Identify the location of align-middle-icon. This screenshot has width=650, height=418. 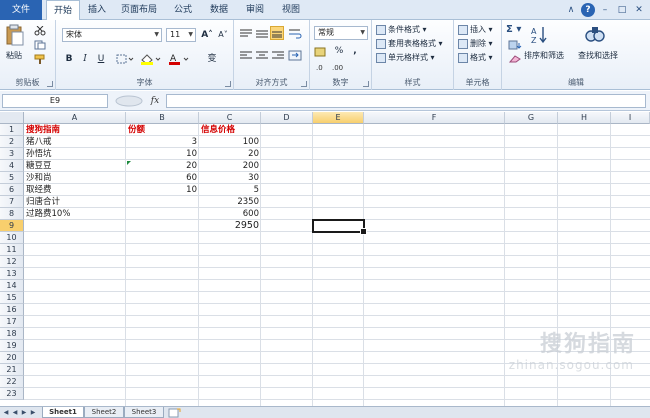
(262, 34).